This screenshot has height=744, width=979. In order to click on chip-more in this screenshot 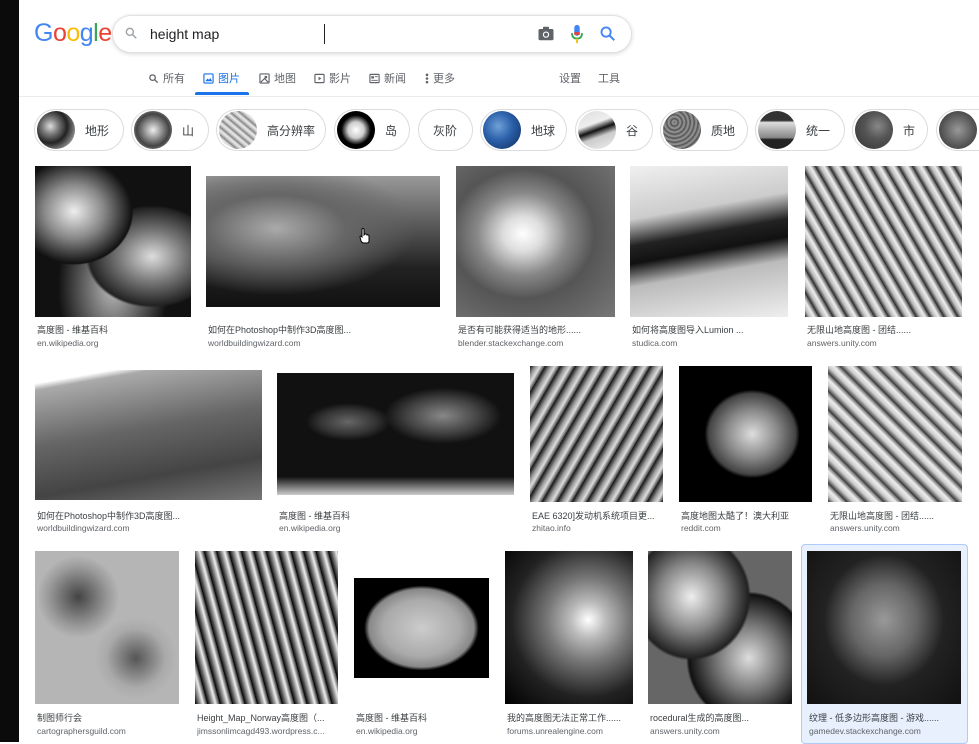, I will do `click(957, 130)`.